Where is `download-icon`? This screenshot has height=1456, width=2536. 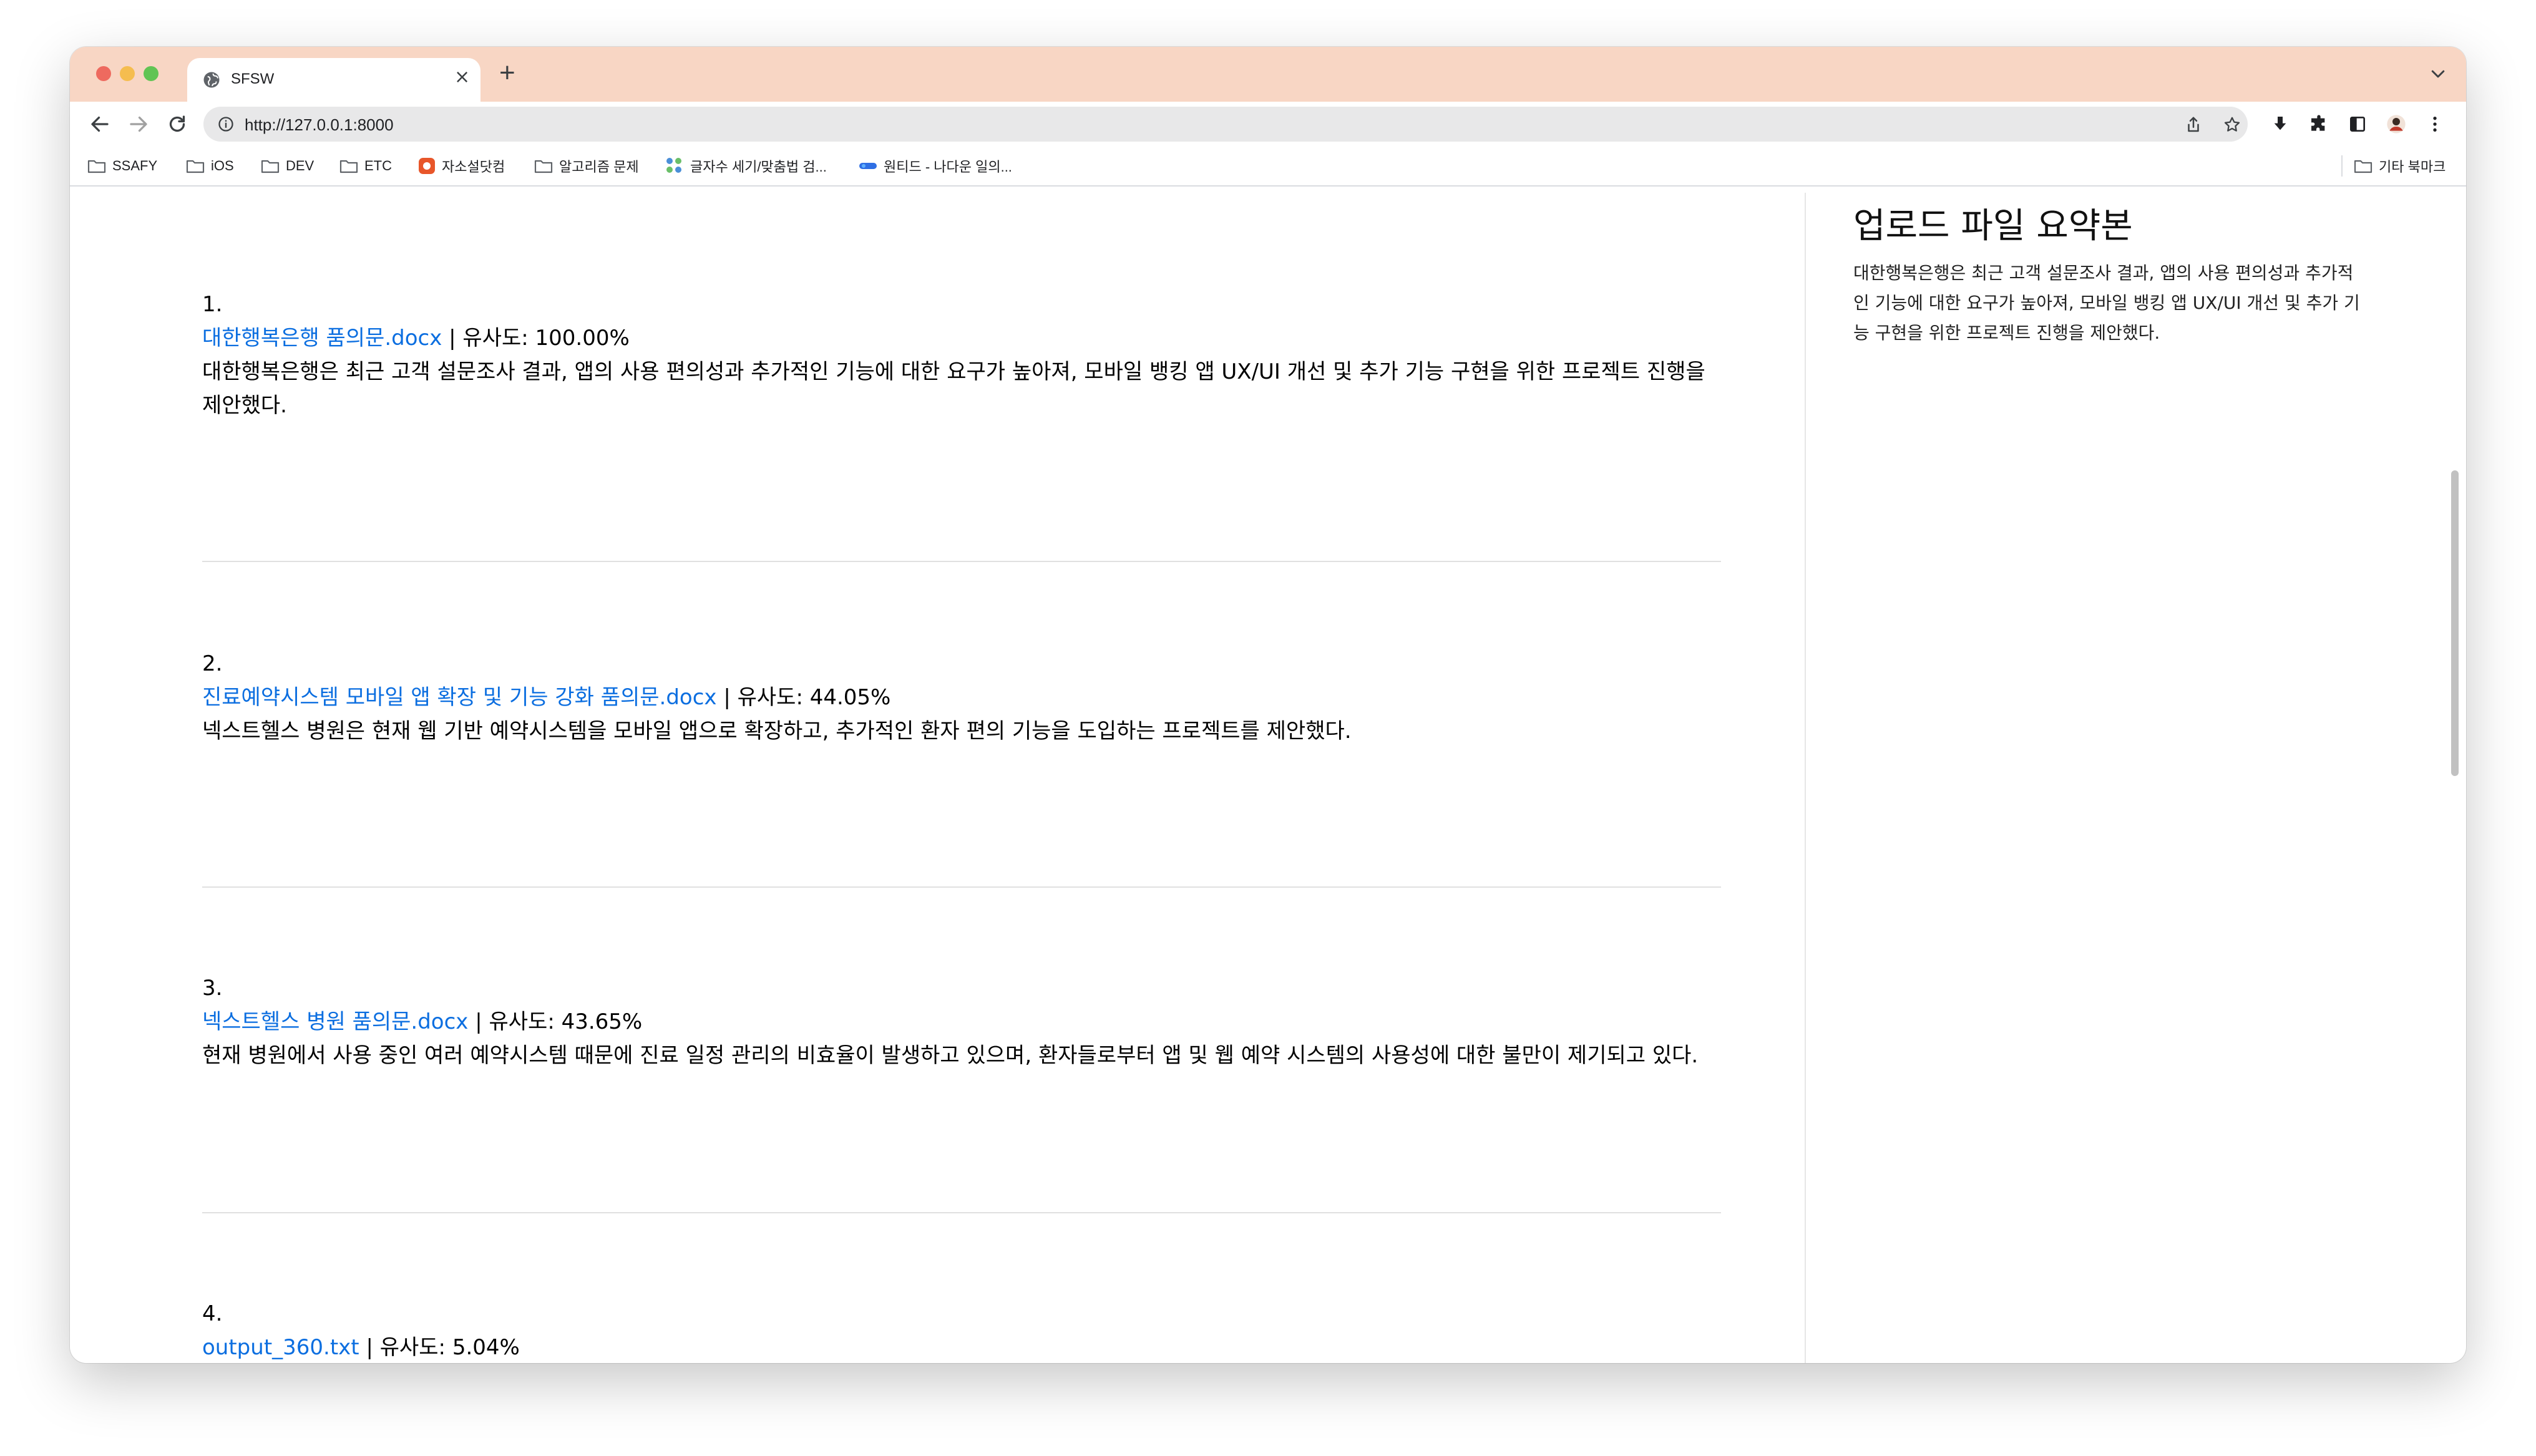 download-icon is located at coordinates (2280, 124).